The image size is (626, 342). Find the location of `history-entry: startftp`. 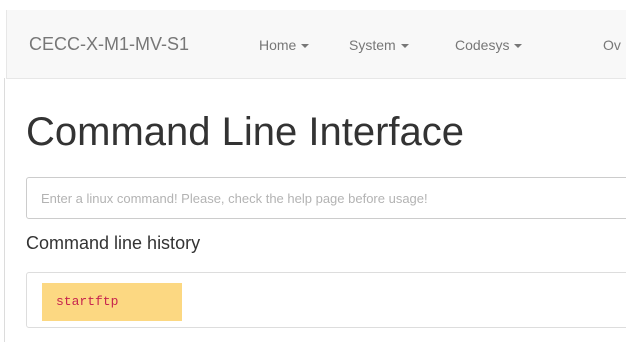

history-entry: startftp is located at coordinates (112, 302).